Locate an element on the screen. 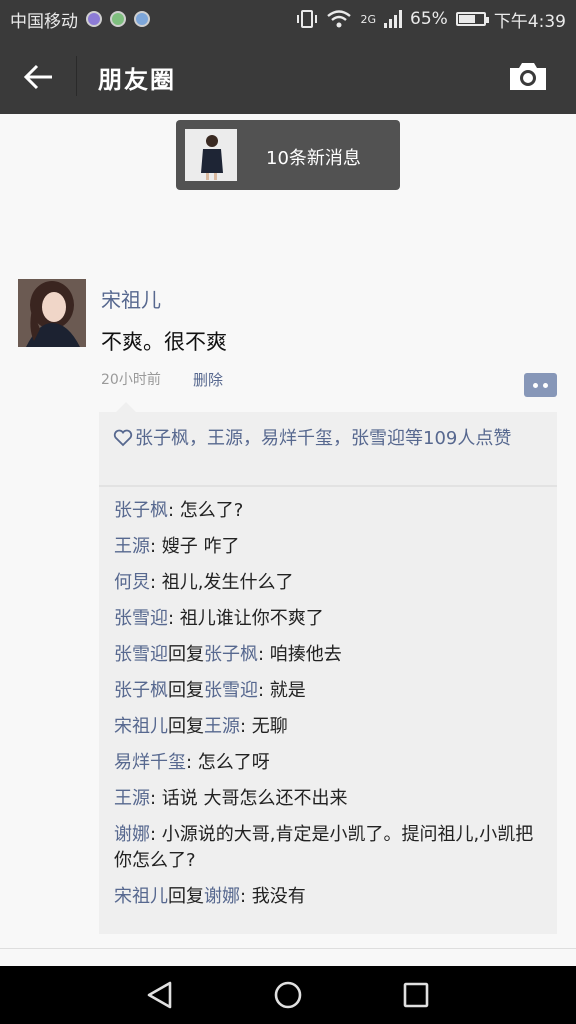 The image size is (576, 1024). battery-icon is located at coordinates (472, 19).